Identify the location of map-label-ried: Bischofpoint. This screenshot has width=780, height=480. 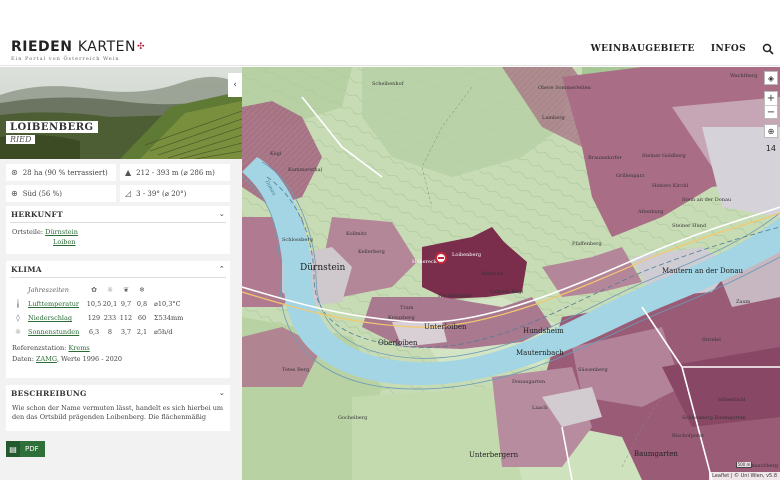
(688, 436).